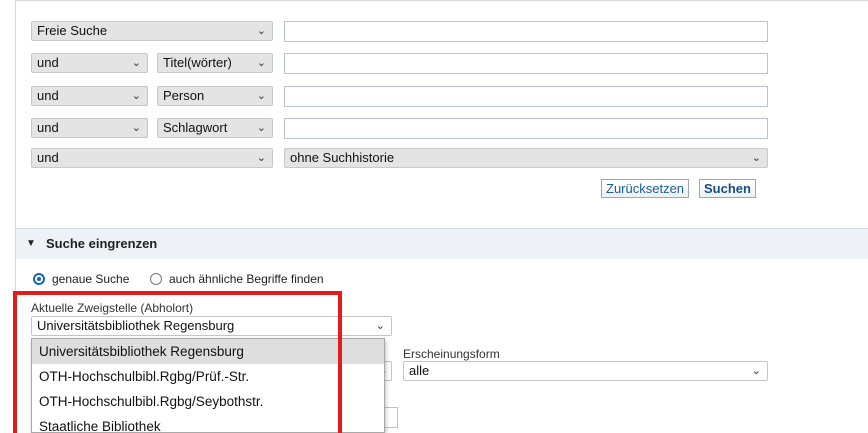 This screenshot has height=433, width=868. What do you see at coordinates (208, 401) in the screenshot?
I see `branch-option-3: OTH-Hochschulbibl.Rgbg/Seybothstr.` at bounding box center [208, 401].